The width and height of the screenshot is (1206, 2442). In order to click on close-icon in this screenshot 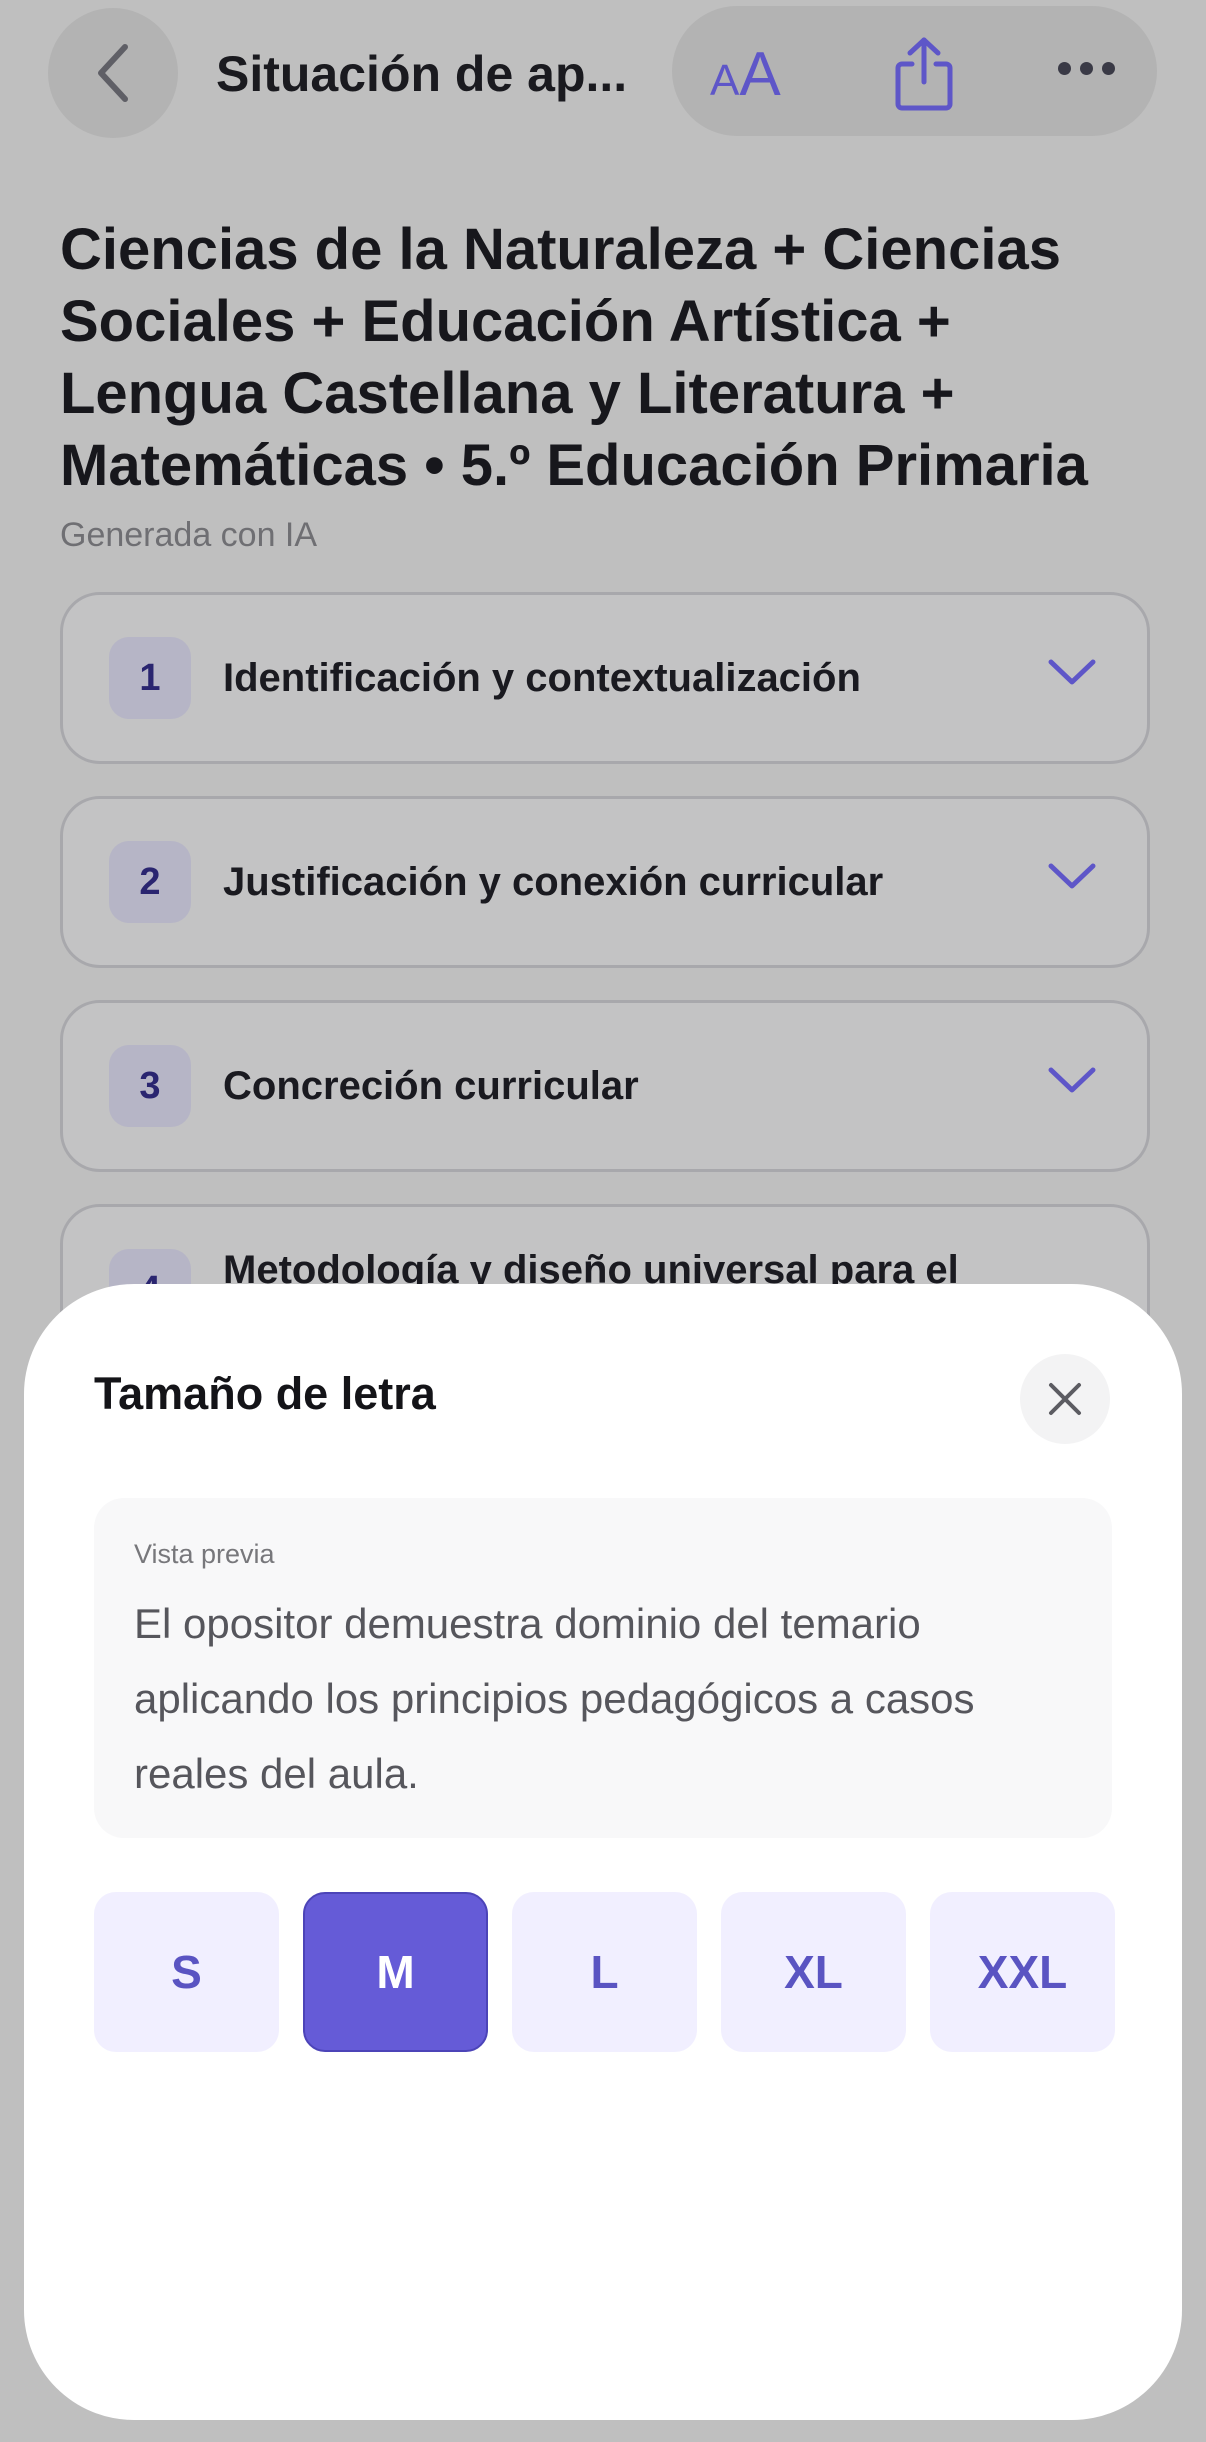, I will do `click(1065, 1399)`.